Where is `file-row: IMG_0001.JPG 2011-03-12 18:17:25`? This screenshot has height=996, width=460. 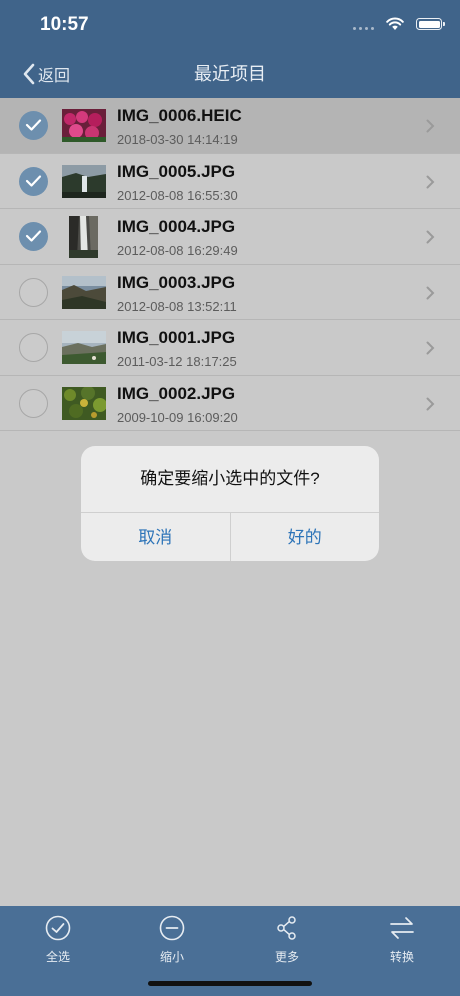
file-row: IMG_0001.JPG 2011-03-12 18:17:25 is located at coordinates (230, 348).